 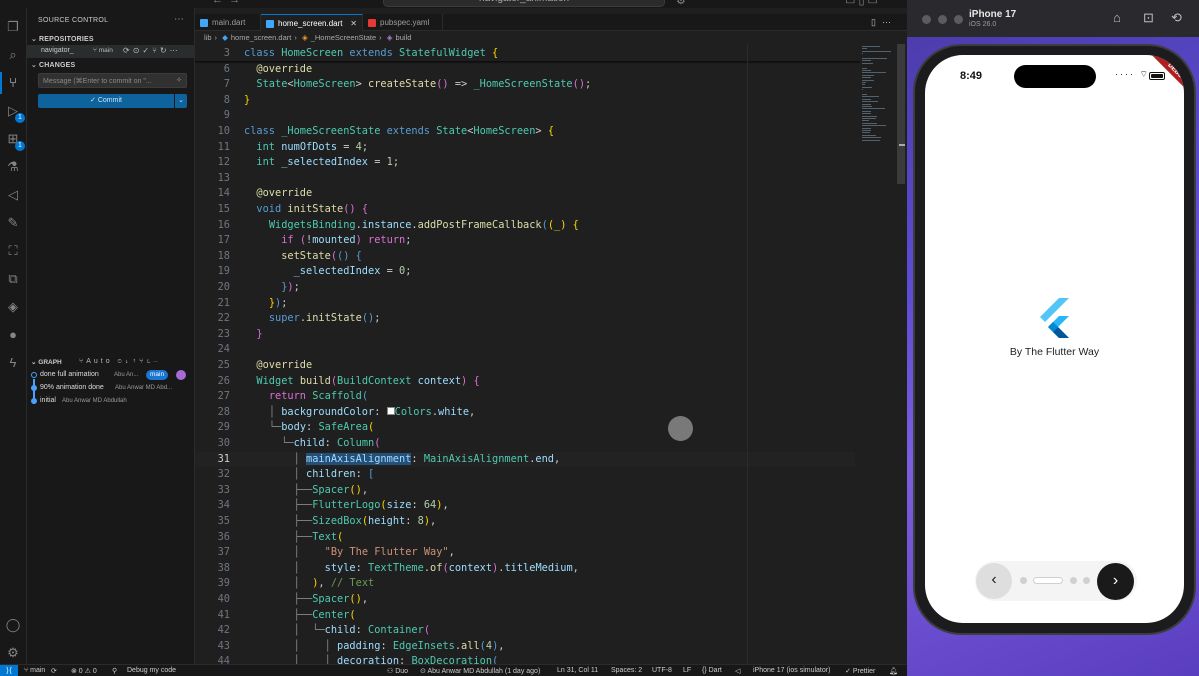 What do you see at coordinates (228, 22) in the screenshot?
I see `tab-main-dart: main.dart` at bounding box center [228, 22].